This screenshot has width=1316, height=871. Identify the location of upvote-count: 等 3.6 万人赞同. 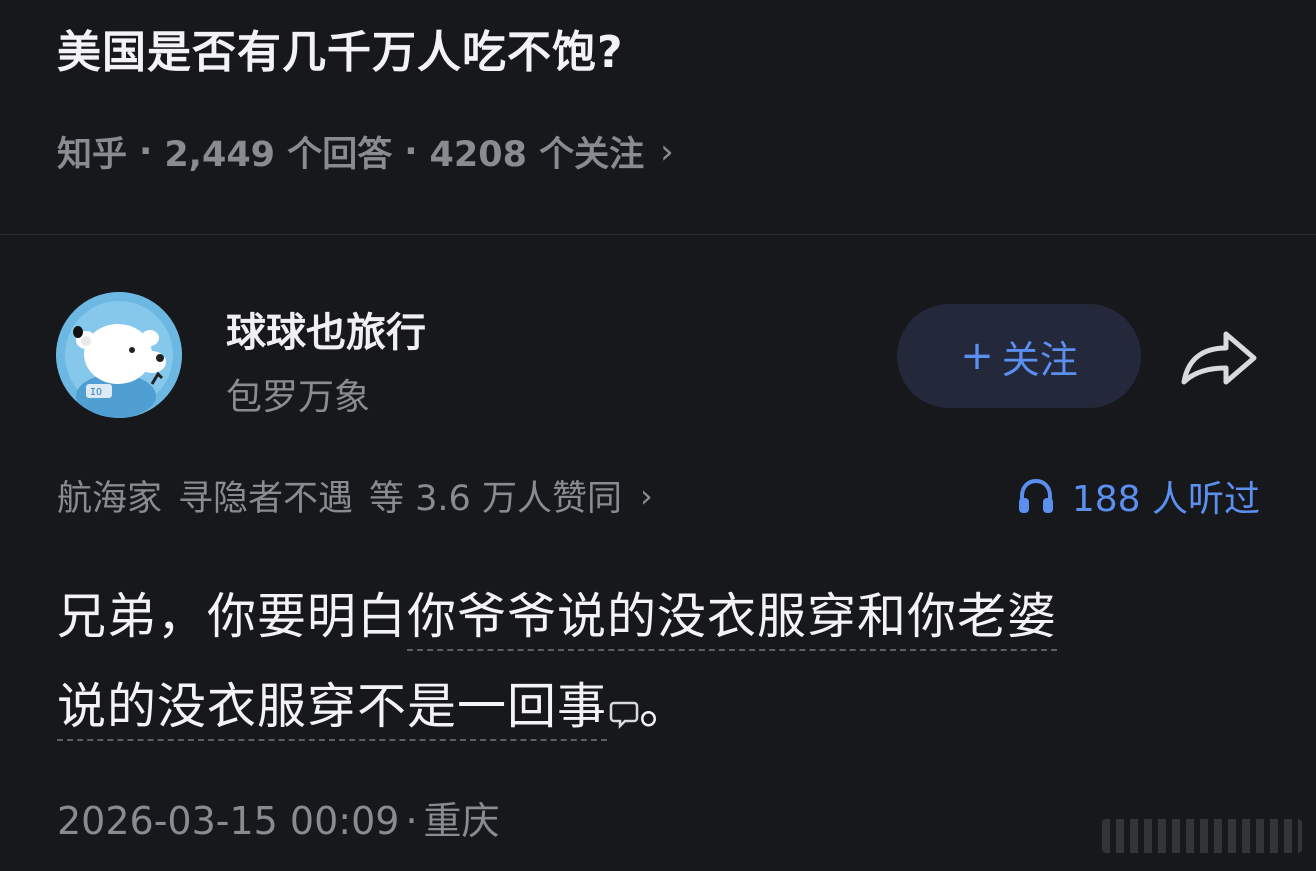
(495, 499).